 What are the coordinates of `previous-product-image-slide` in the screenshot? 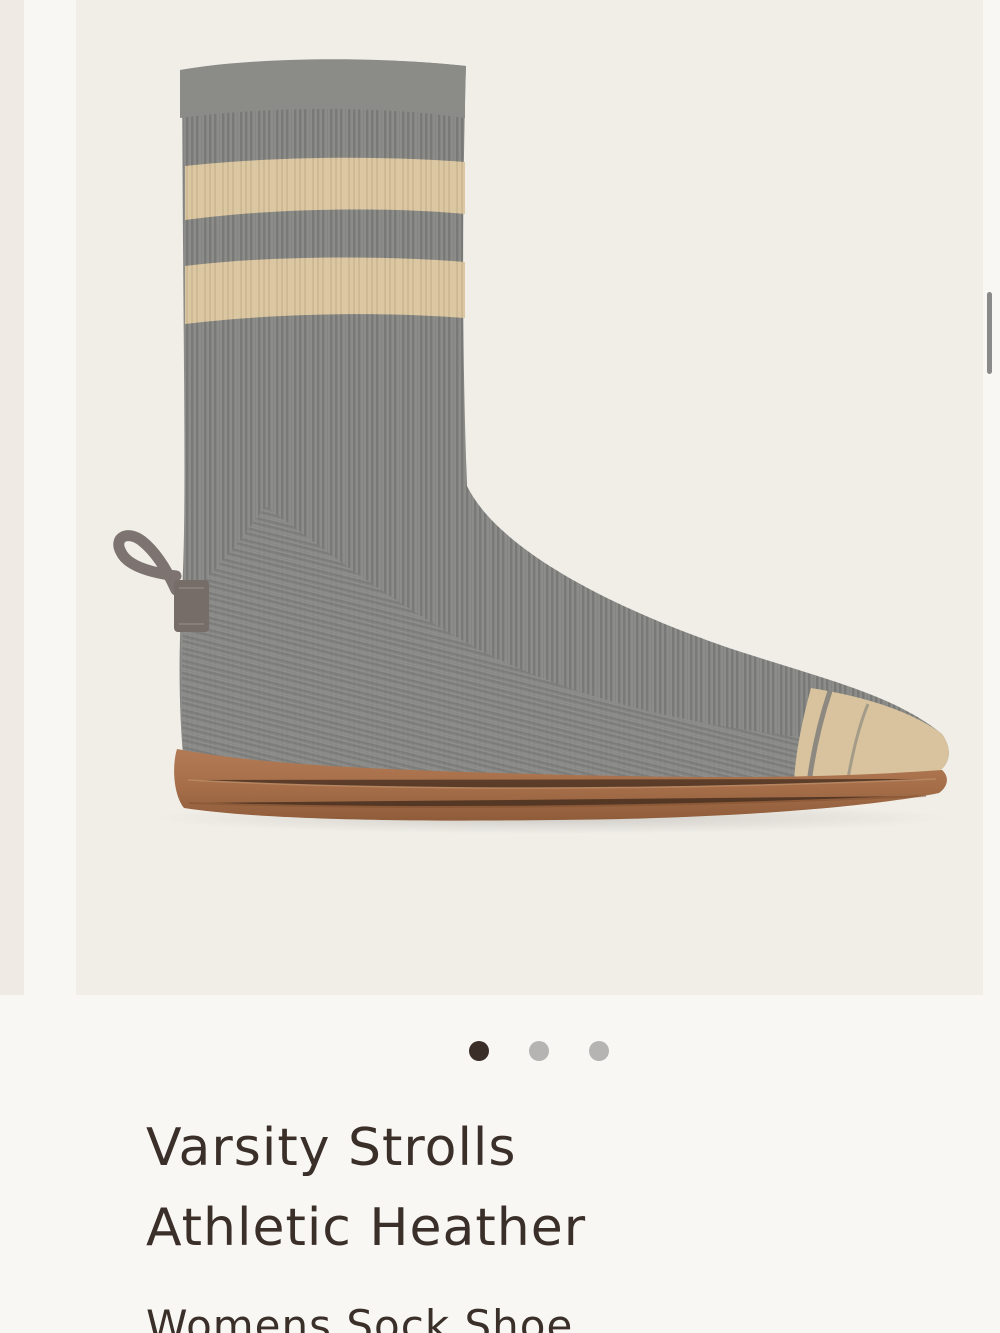 It's located at (12, 497).